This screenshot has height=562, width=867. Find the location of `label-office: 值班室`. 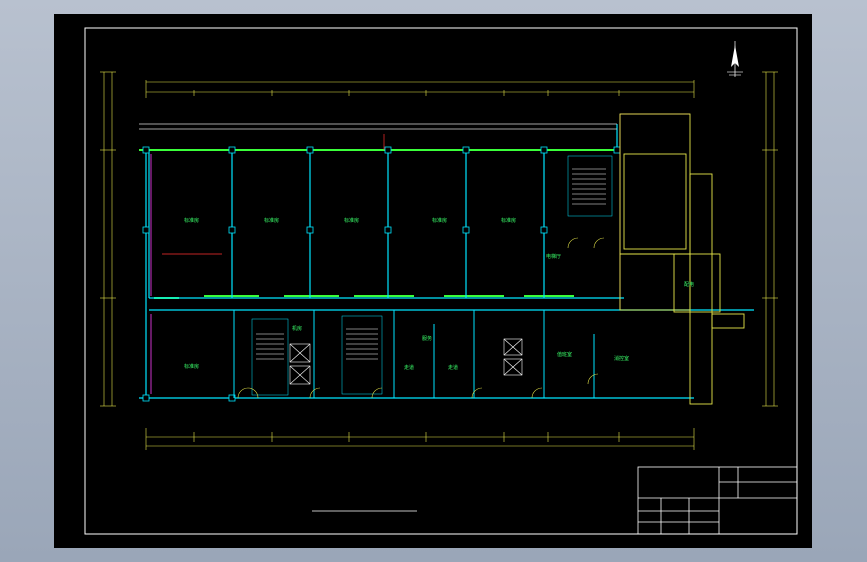

label-office: 值班室 is located at coordinates (564, 354).